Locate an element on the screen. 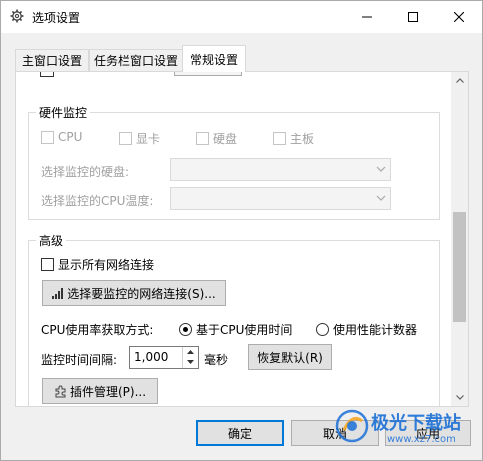 This screenshot has width=483, height=461. radio-label: 使用性能计数器 is located at coordinates (375, 330).